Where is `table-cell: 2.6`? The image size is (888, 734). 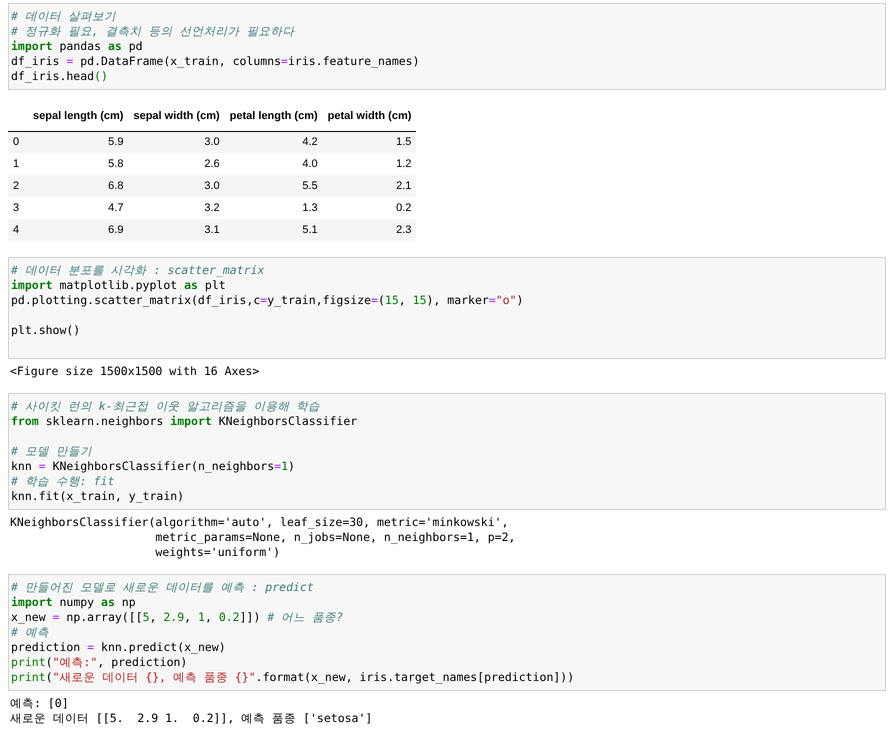
table-cell: 2.6 is located at coordinates (212, 164).